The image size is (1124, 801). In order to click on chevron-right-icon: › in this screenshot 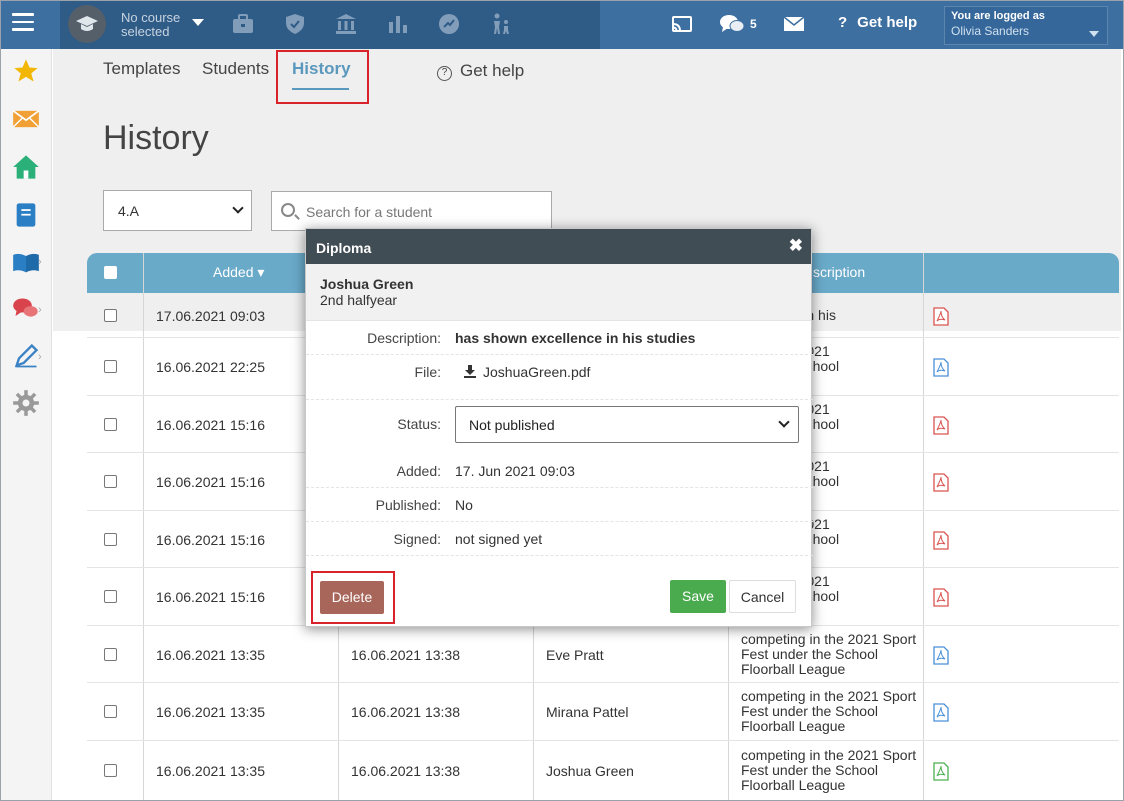, I will do `click(40, 262)`.